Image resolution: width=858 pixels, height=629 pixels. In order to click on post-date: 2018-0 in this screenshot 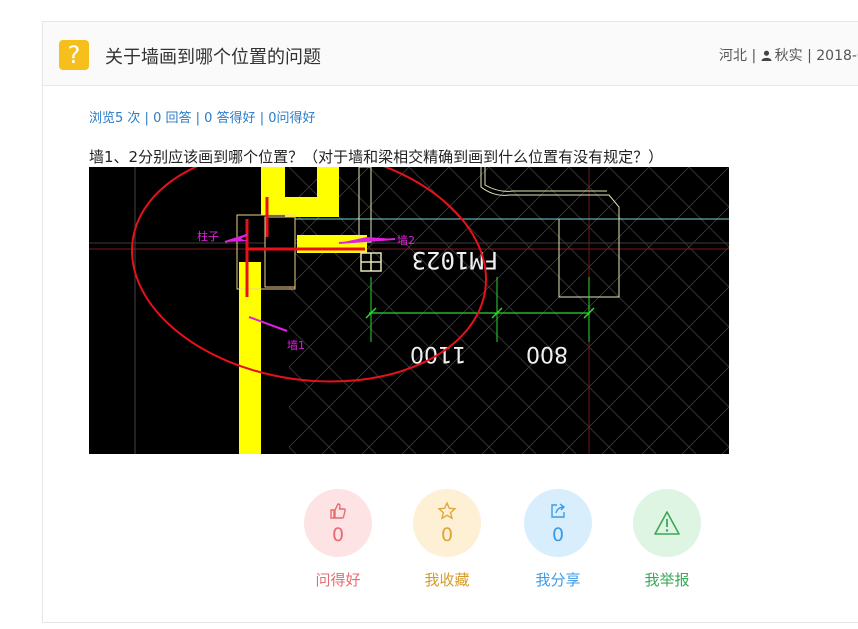, I will do `click(837, 56)`.